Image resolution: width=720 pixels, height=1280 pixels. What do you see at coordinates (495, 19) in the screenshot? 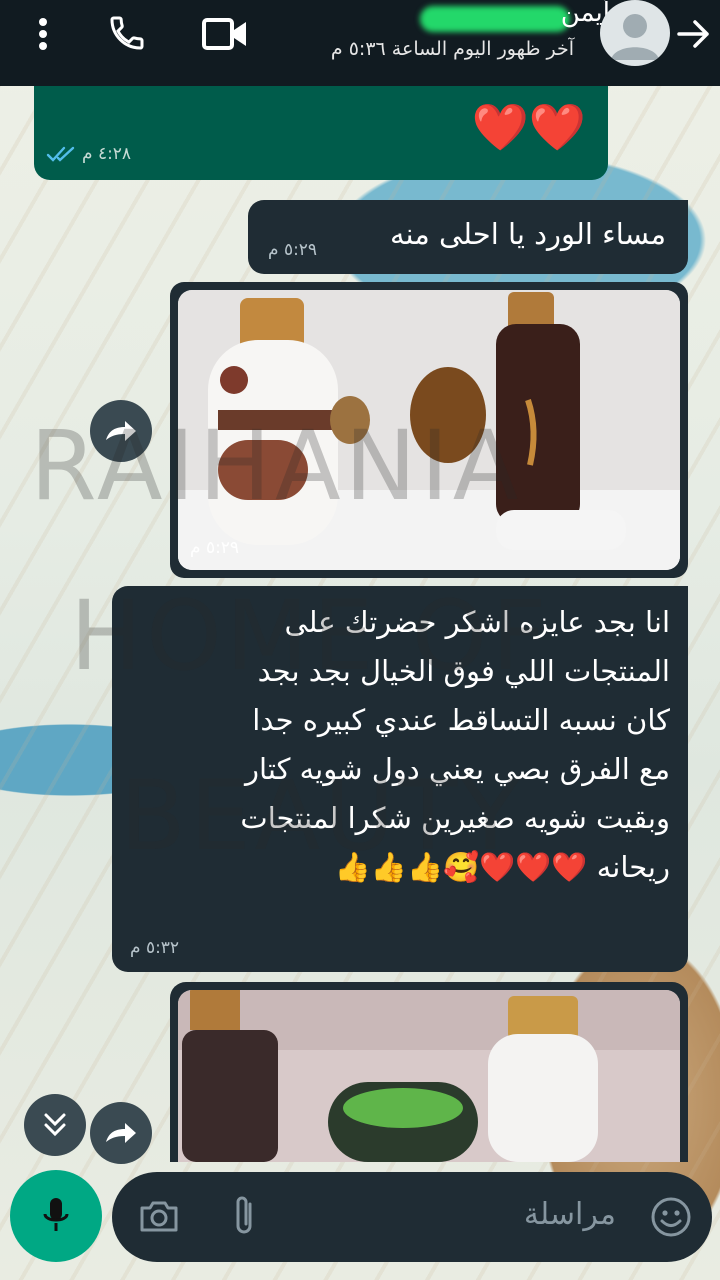
I see `contact-name-redaction` at bounding box center [495, 19].